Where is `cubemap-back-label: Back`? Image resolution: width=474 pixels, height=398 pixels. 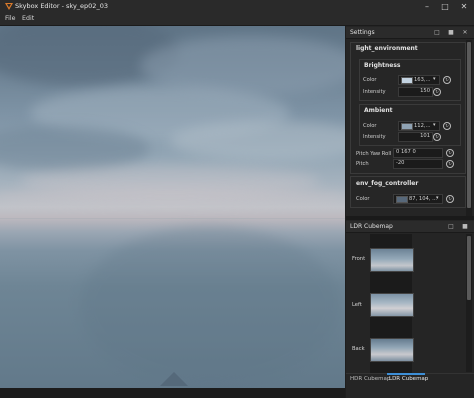
cubemap-back-label: Back is located at coordinates (358, 349).